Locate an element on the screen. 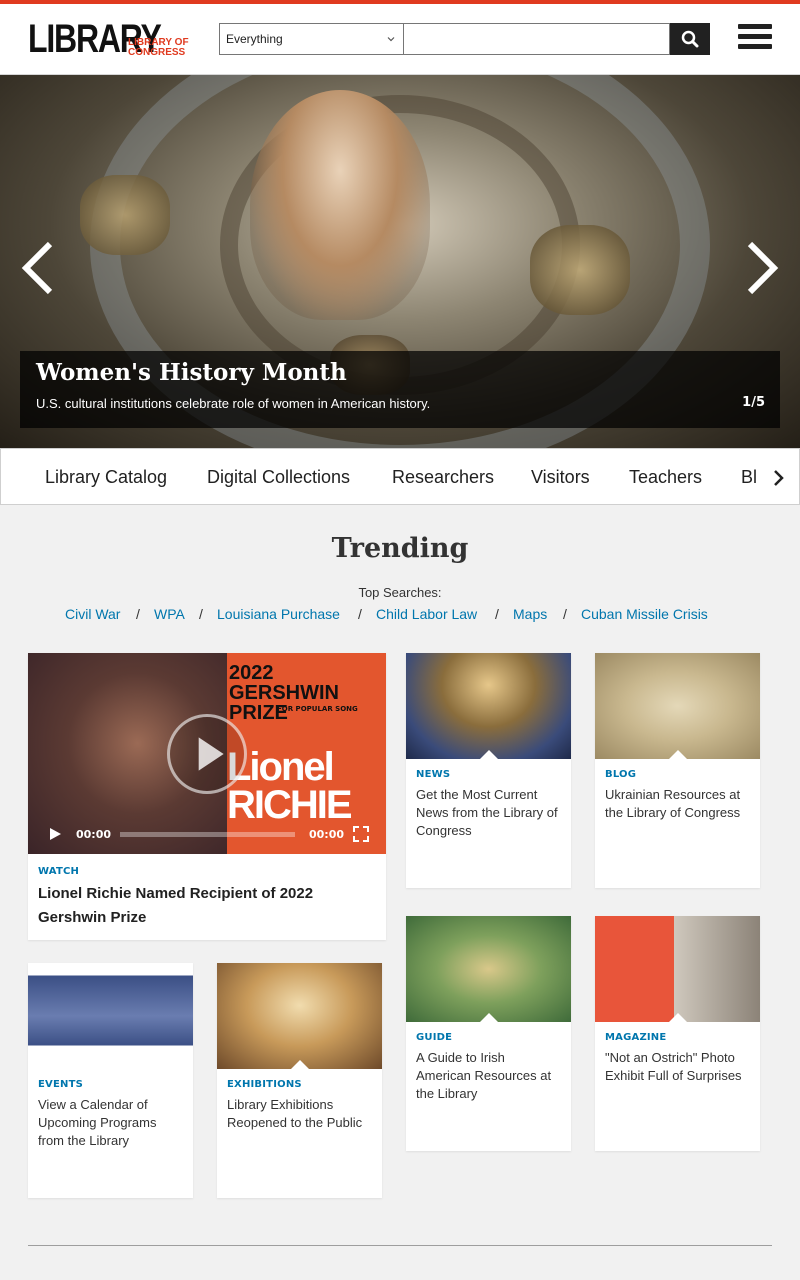 The height and width of the screenshot is (1280, 800). slide-counter: 1/5 is located at coordinates (753, 402).